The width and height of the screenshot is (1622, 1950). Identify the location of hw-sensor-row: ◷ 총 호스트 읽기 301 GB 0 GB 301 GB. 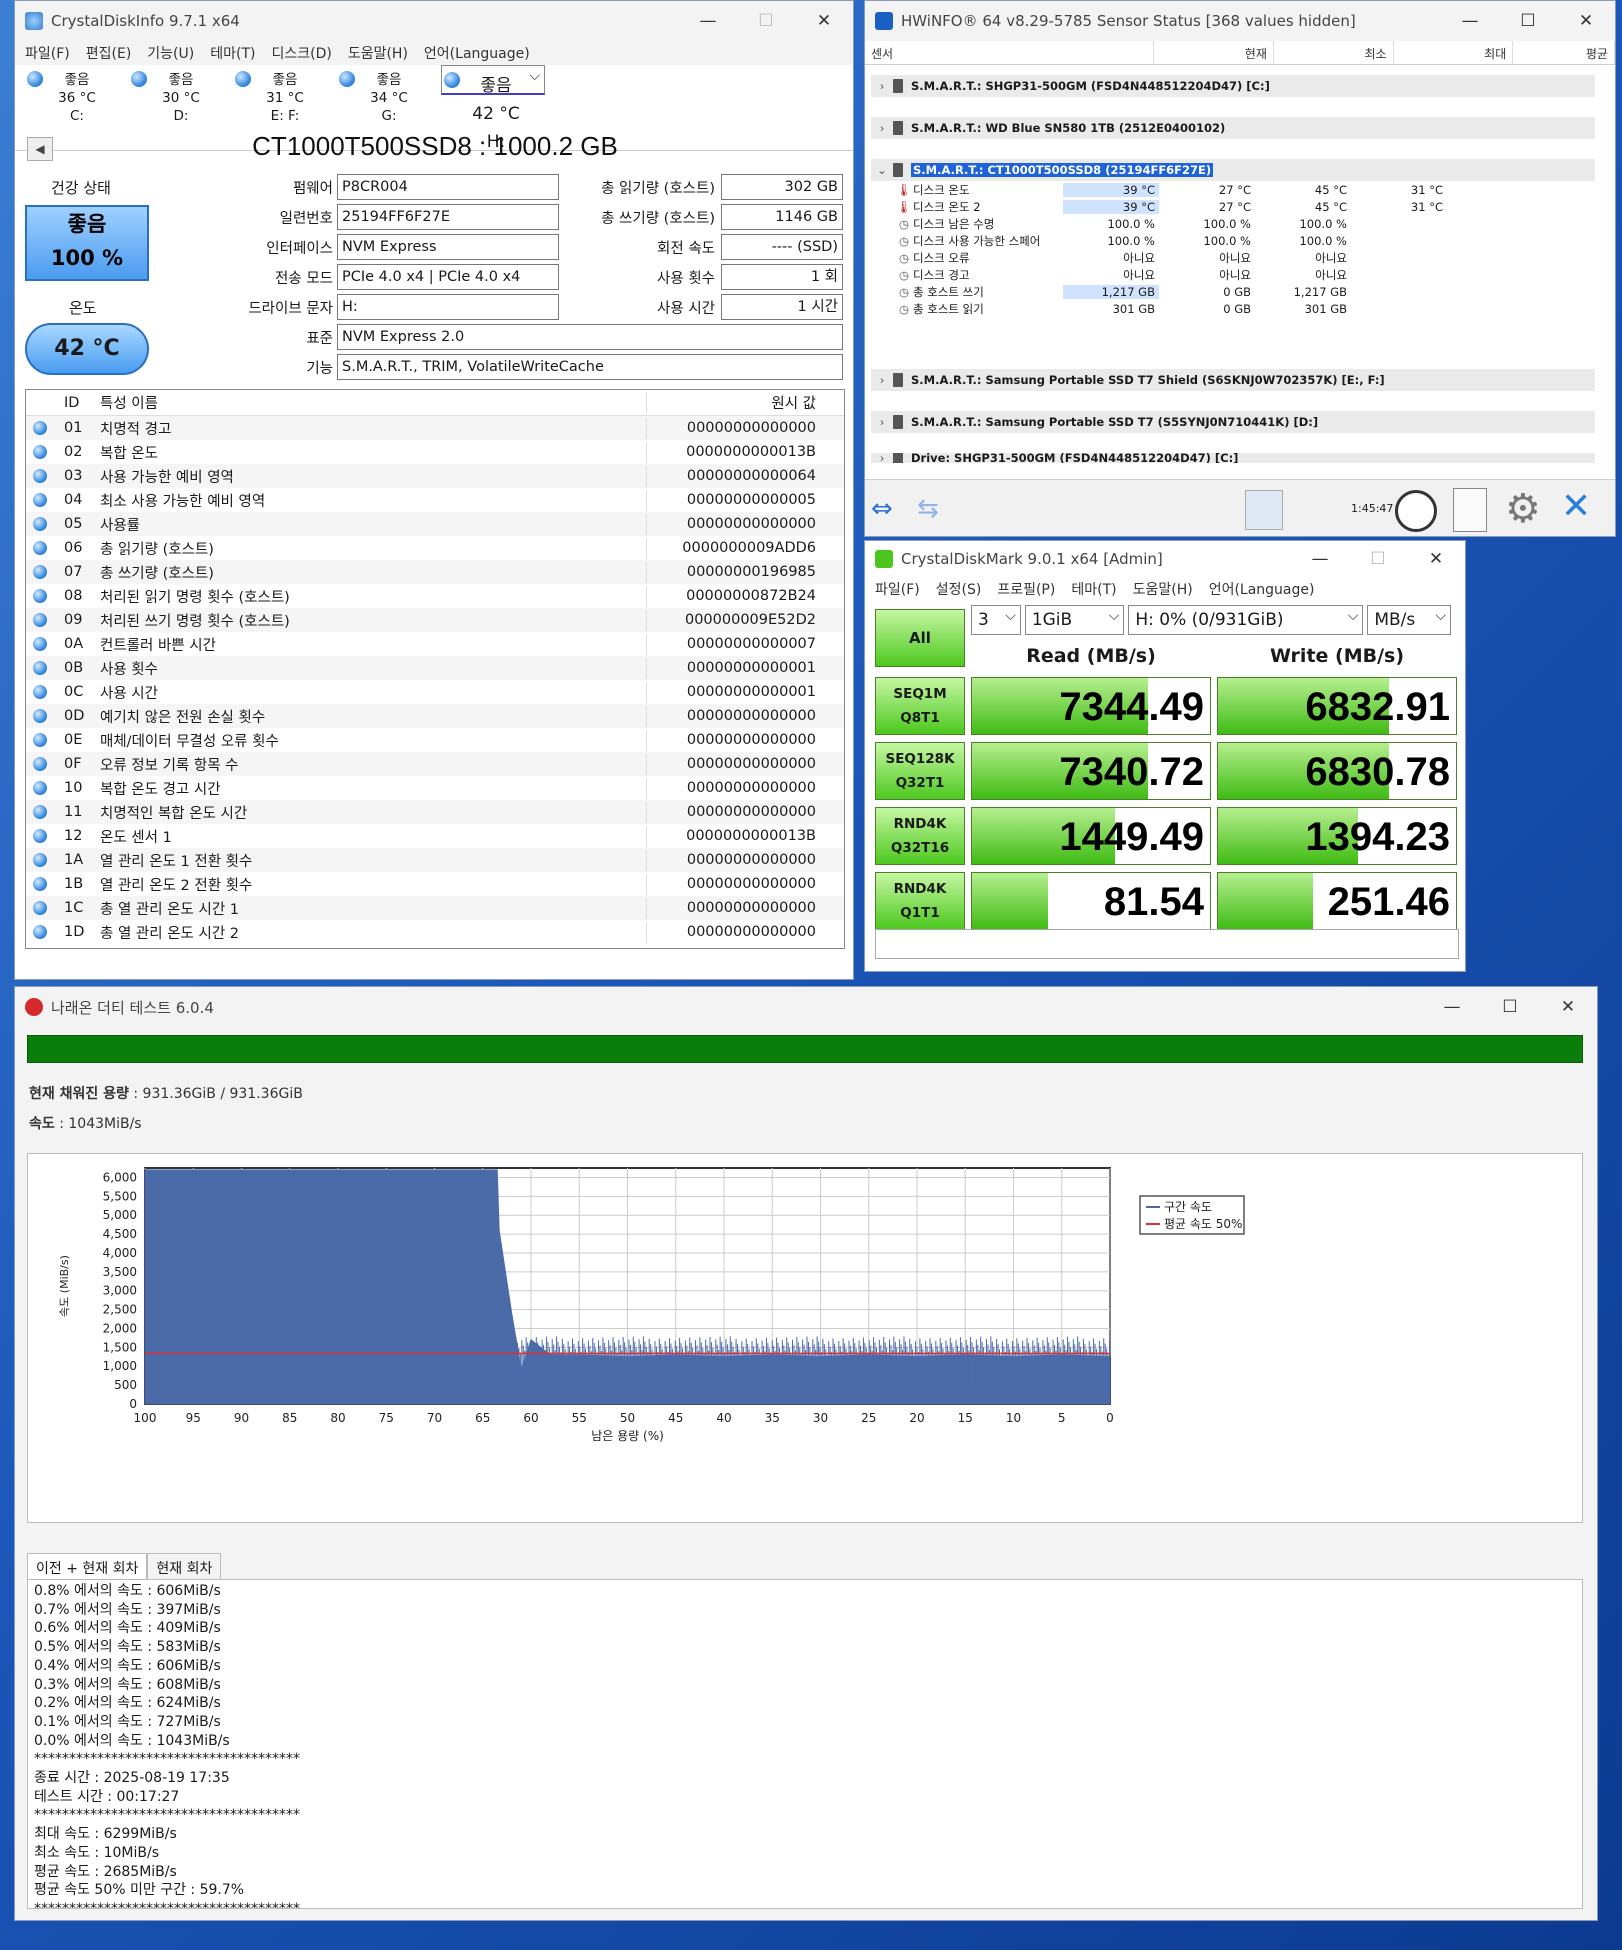
(1245, 308).